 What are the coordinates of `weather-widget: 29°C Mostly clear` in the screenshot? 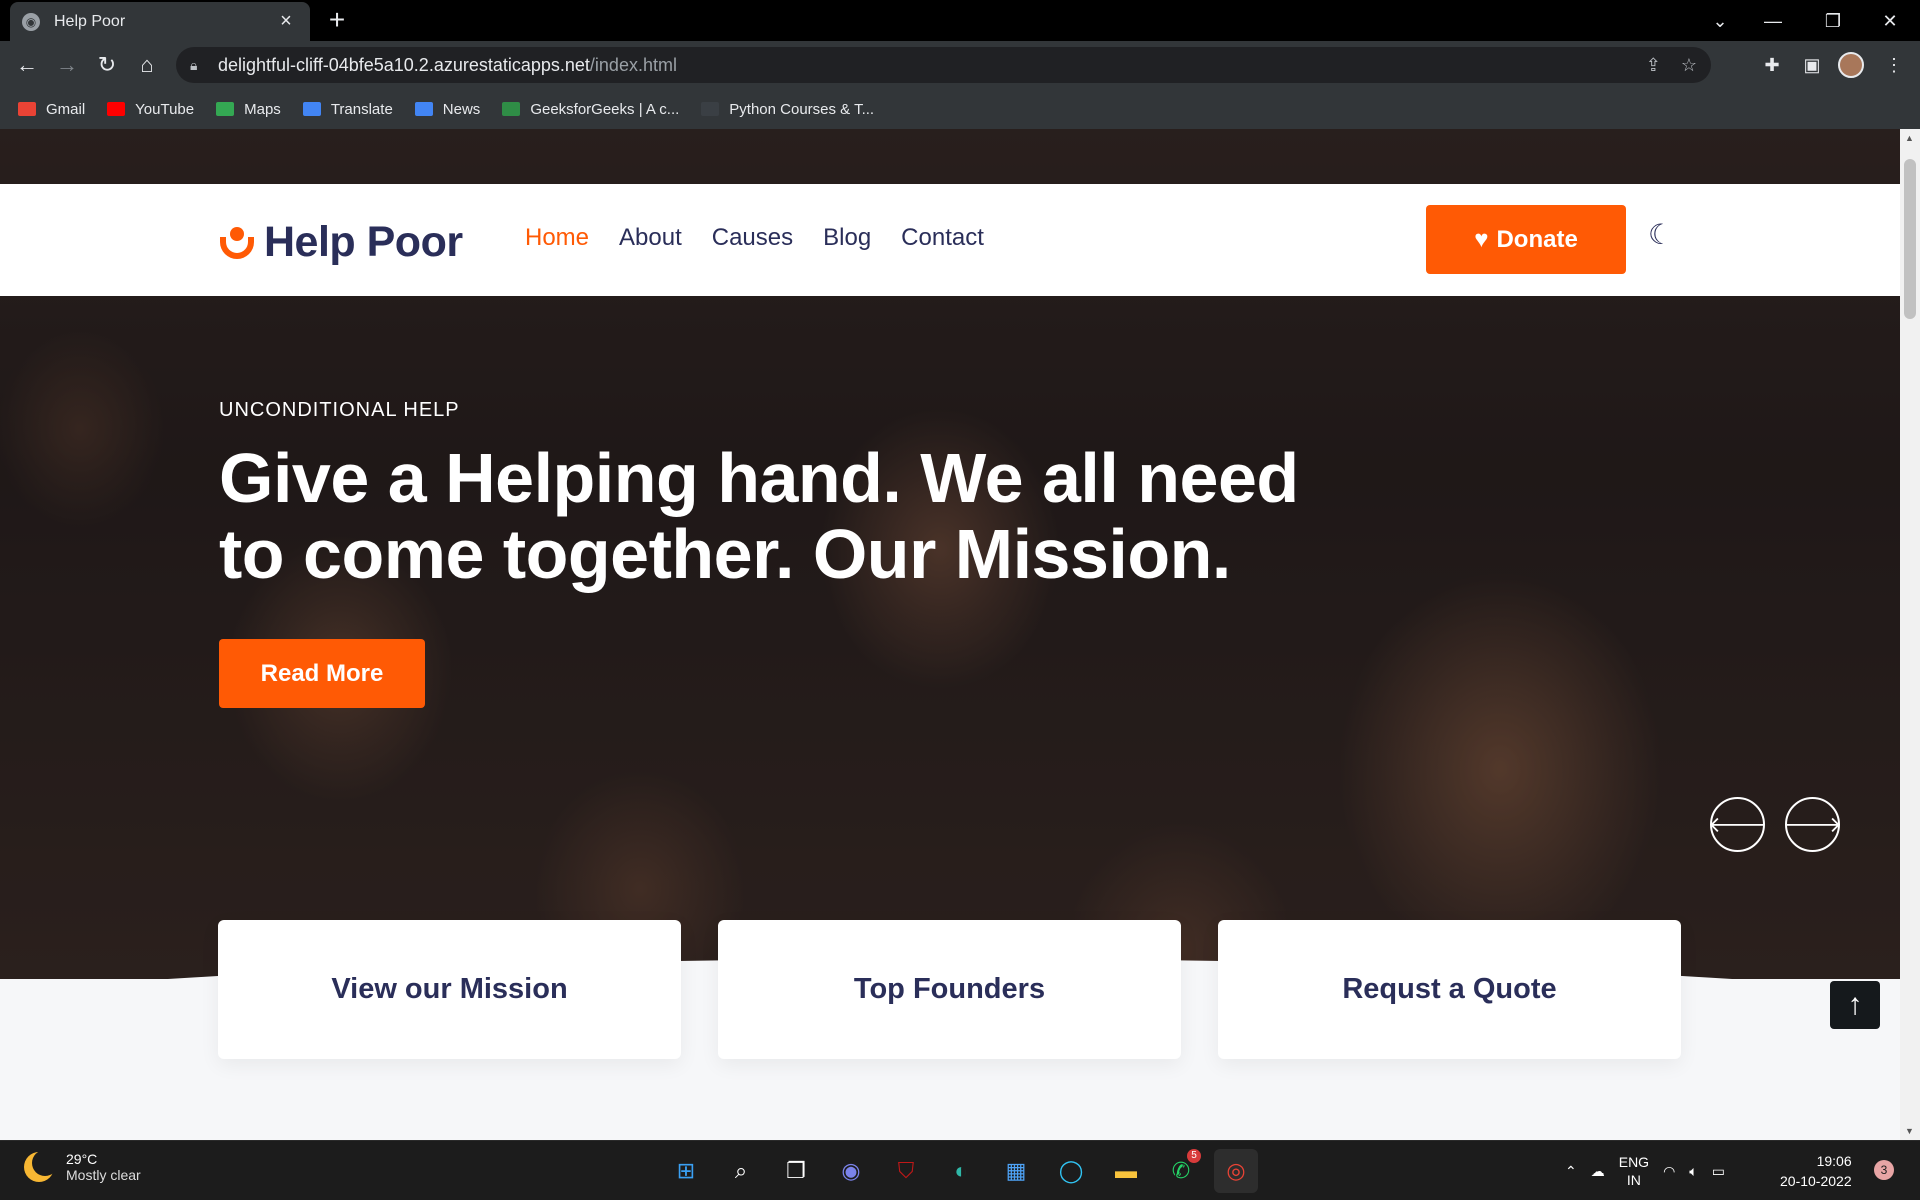 It's located at (82, 1166).